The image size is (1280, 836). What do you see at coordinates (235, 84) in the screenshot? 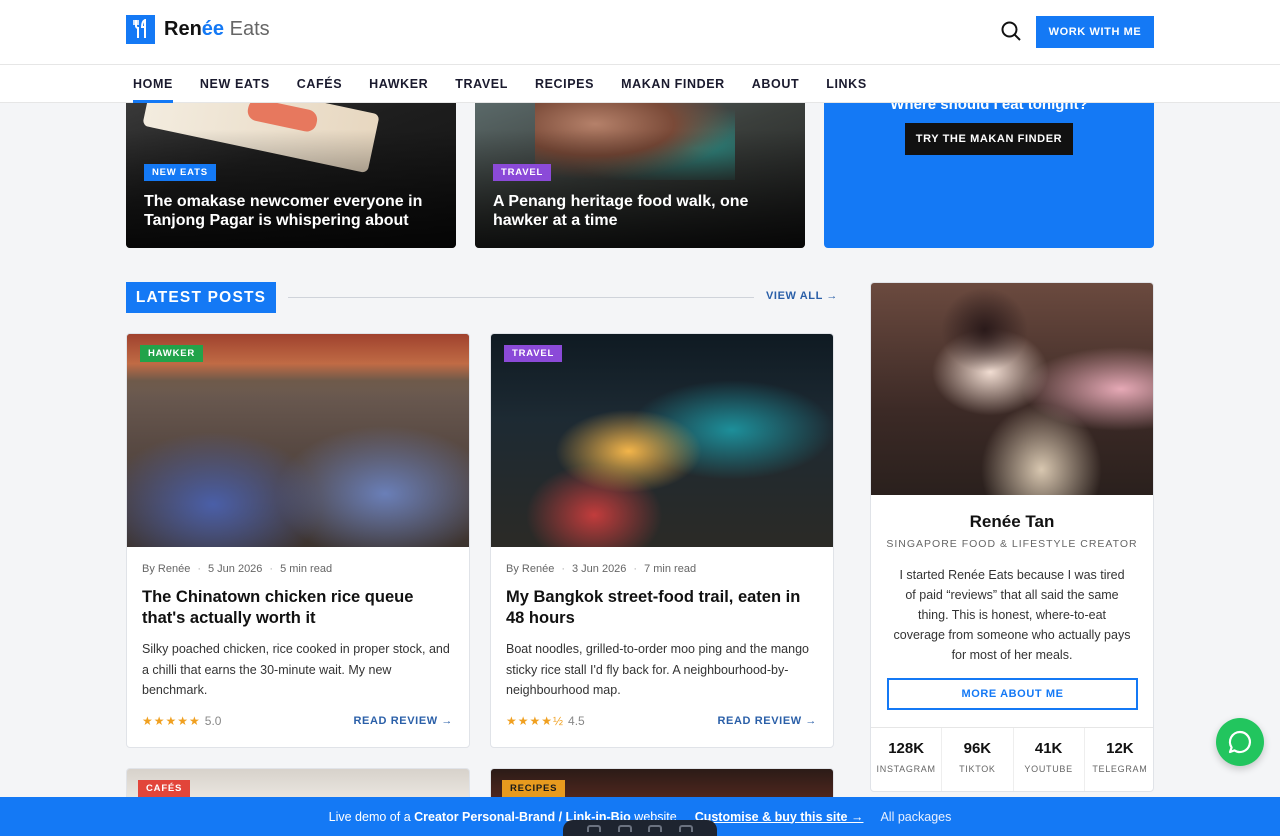
I see `nav-item-new-eats: NEW EATS` at bounding box center [235, 84].